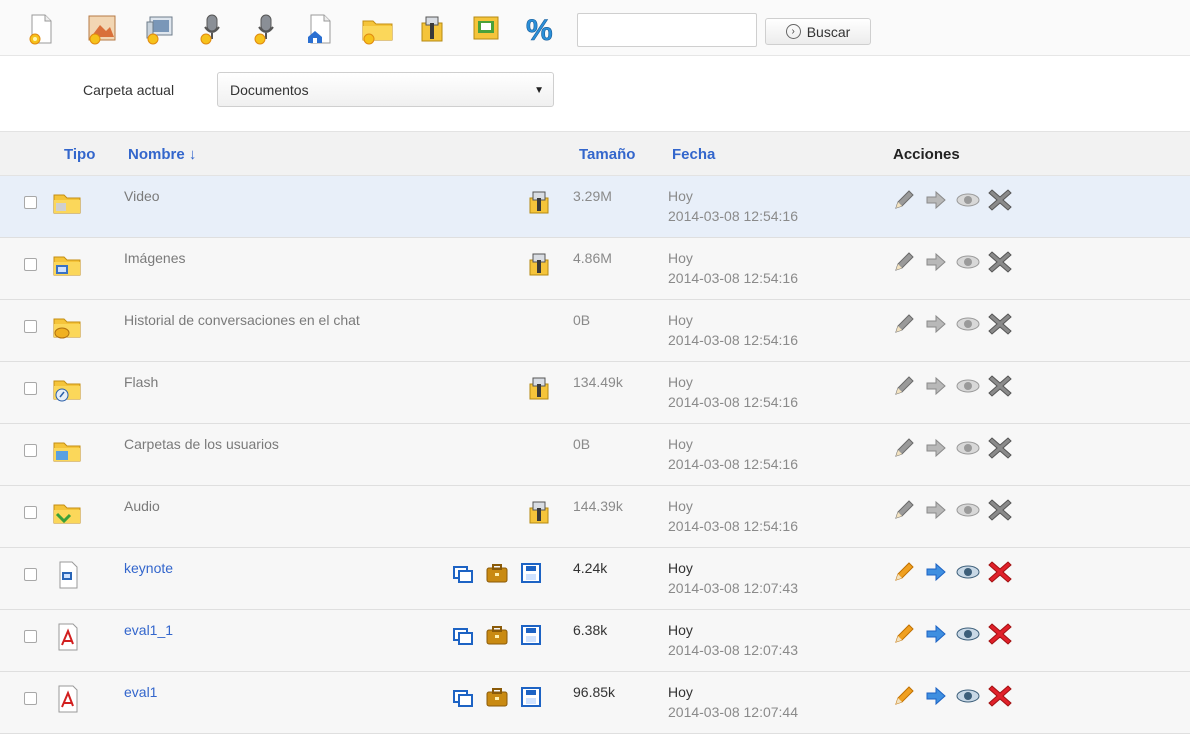  What do you see at coordinates (595, 517) in the screenshot?
I see `table-row: Audio 144.39k Hoy 2014-03-08 12:54:16` at bounding box center [595, 517].